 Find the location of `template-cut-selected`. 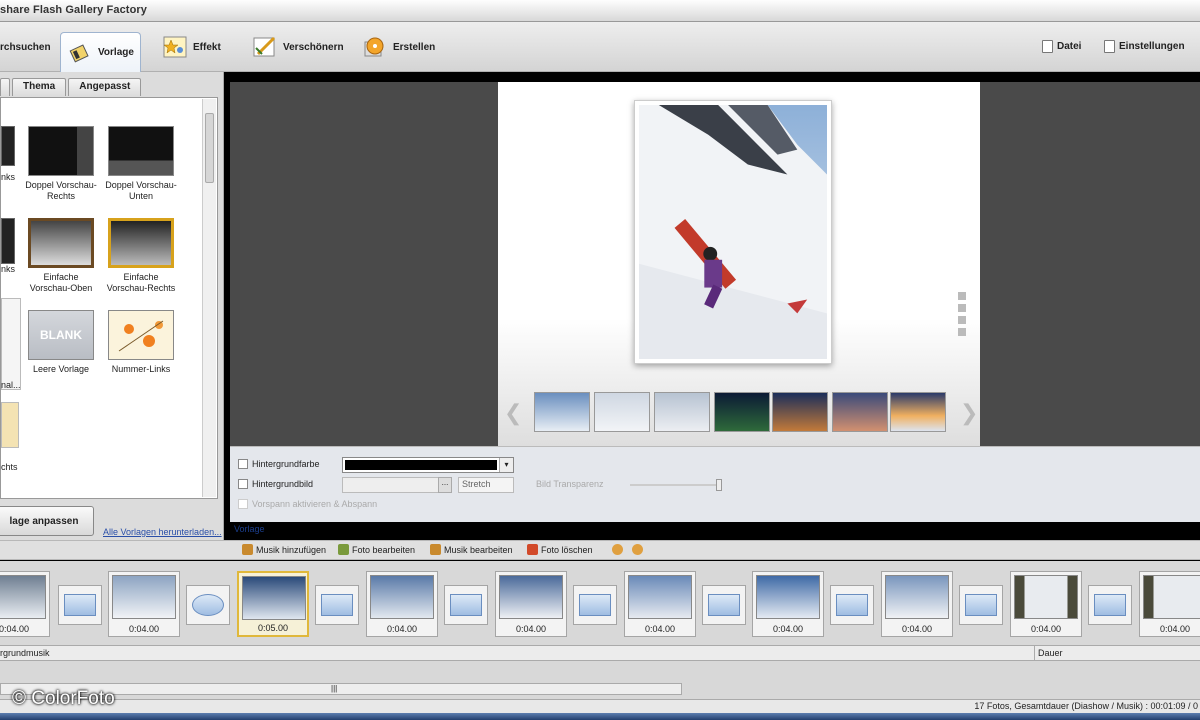

template-cut-selected is located at coordinates (11, 344).